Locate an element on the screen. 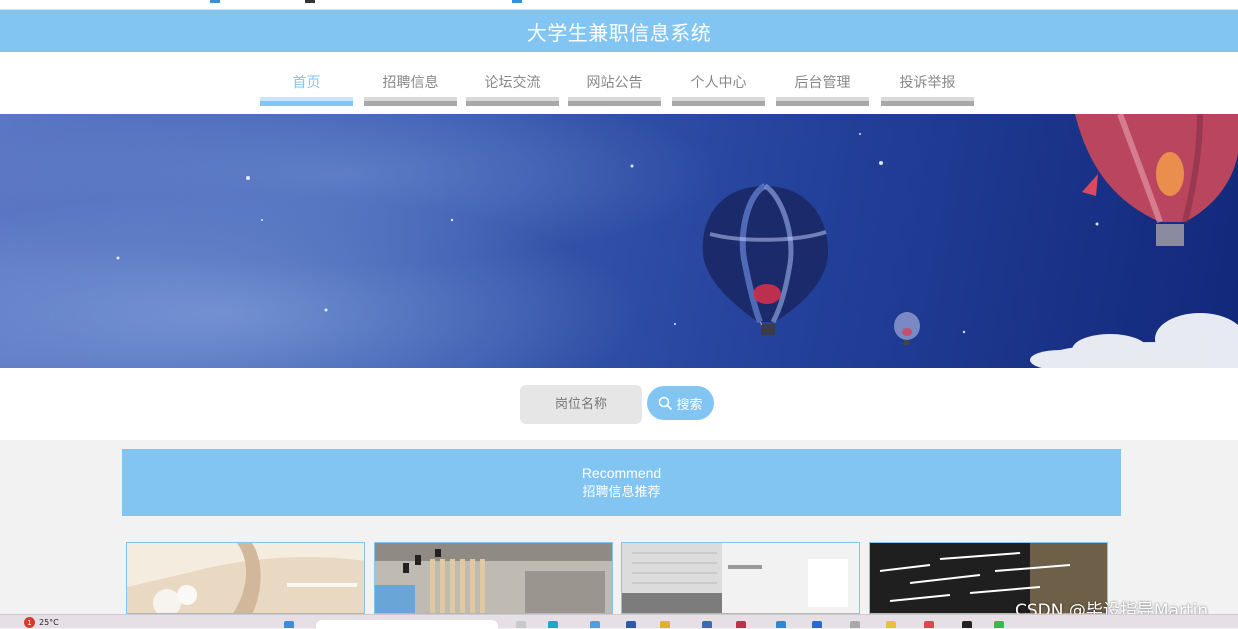 The height and width of the screenshot is (629, 1238). browser-top-strip is located at coordinates (619, 5).